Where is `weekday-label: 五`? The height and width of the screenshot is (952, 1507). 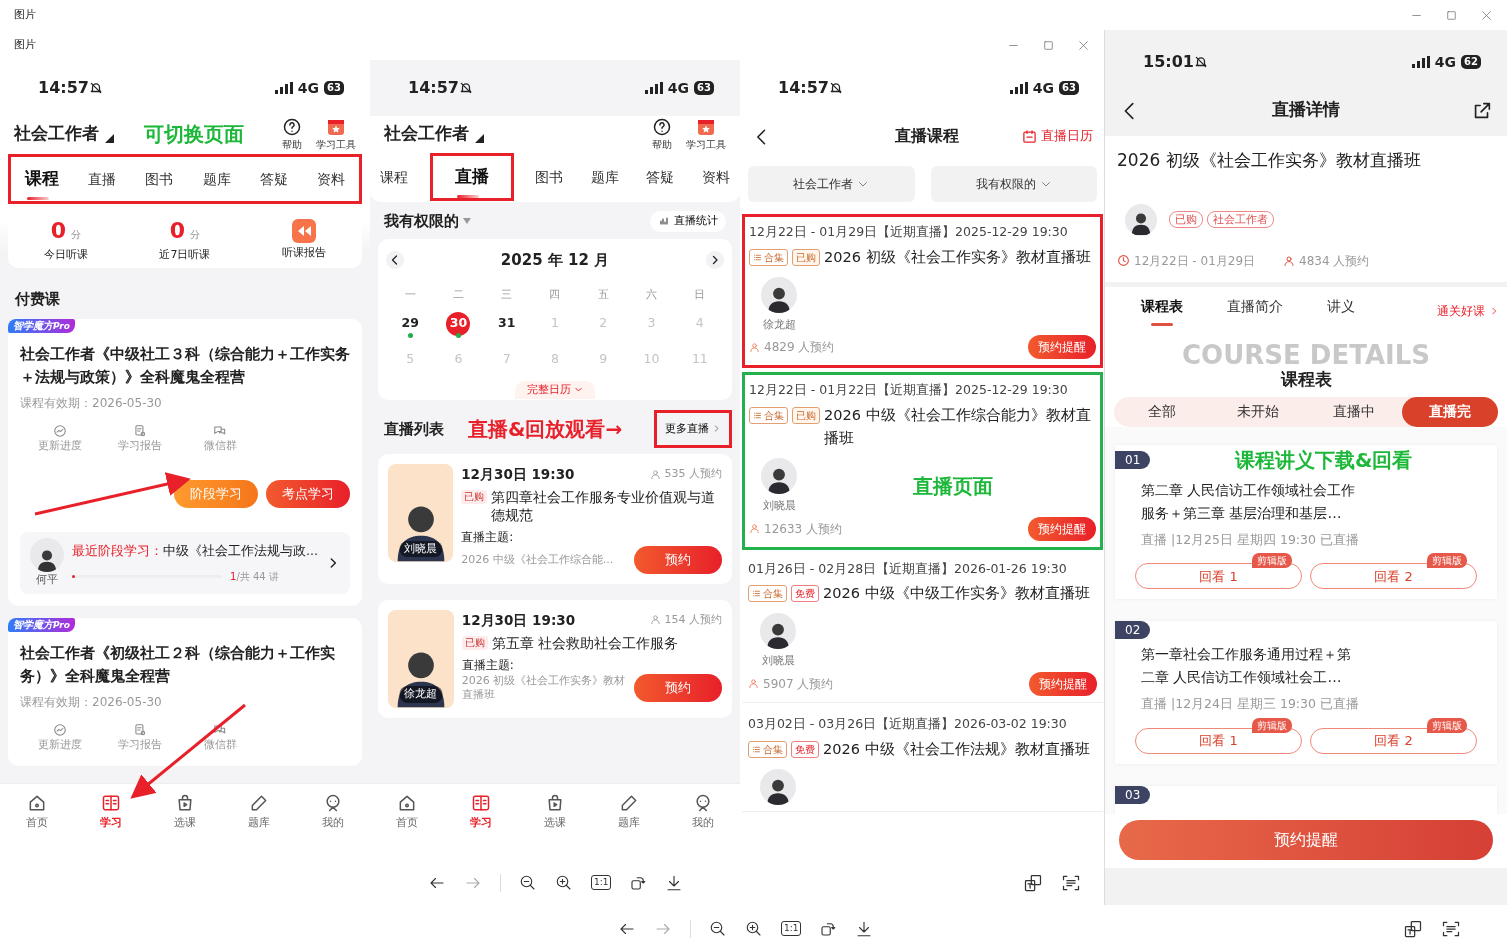
weekday-label: 五 is located at coordinates (603, 295).